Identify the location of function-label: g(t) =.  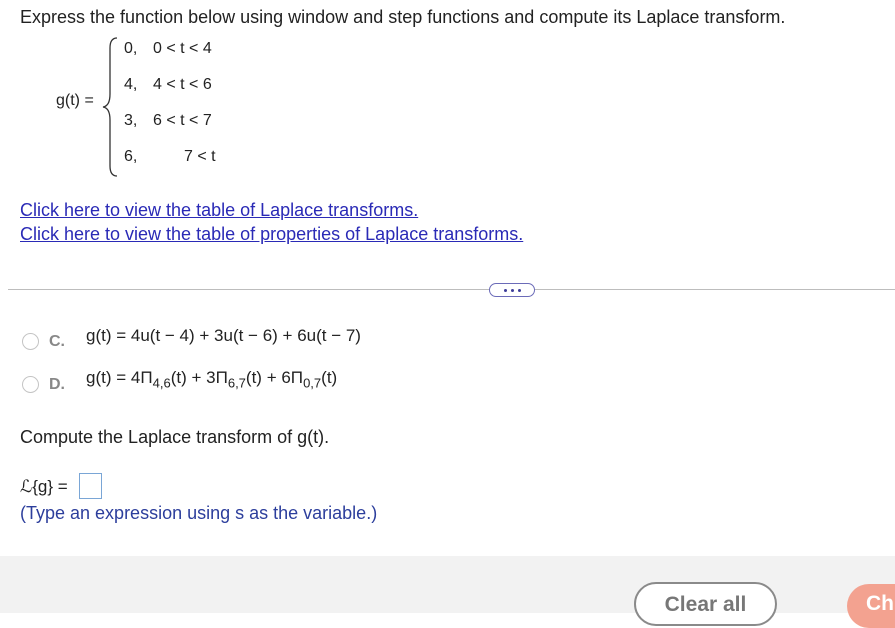
(75, 100).